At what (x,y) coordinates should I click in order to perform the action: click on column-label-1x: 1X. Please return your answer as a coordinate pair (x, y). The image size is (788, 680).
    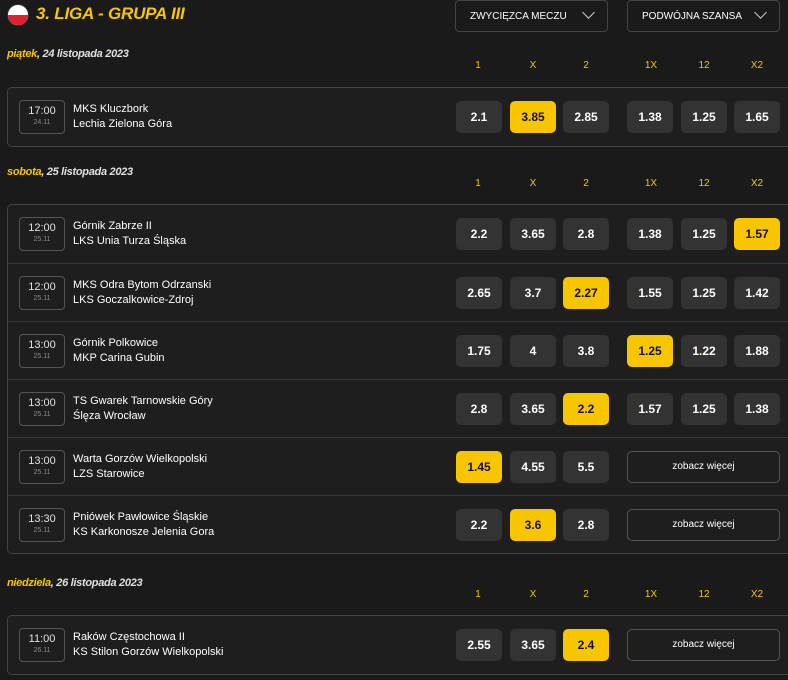
    Looking at the image, I should click on (651, 65).